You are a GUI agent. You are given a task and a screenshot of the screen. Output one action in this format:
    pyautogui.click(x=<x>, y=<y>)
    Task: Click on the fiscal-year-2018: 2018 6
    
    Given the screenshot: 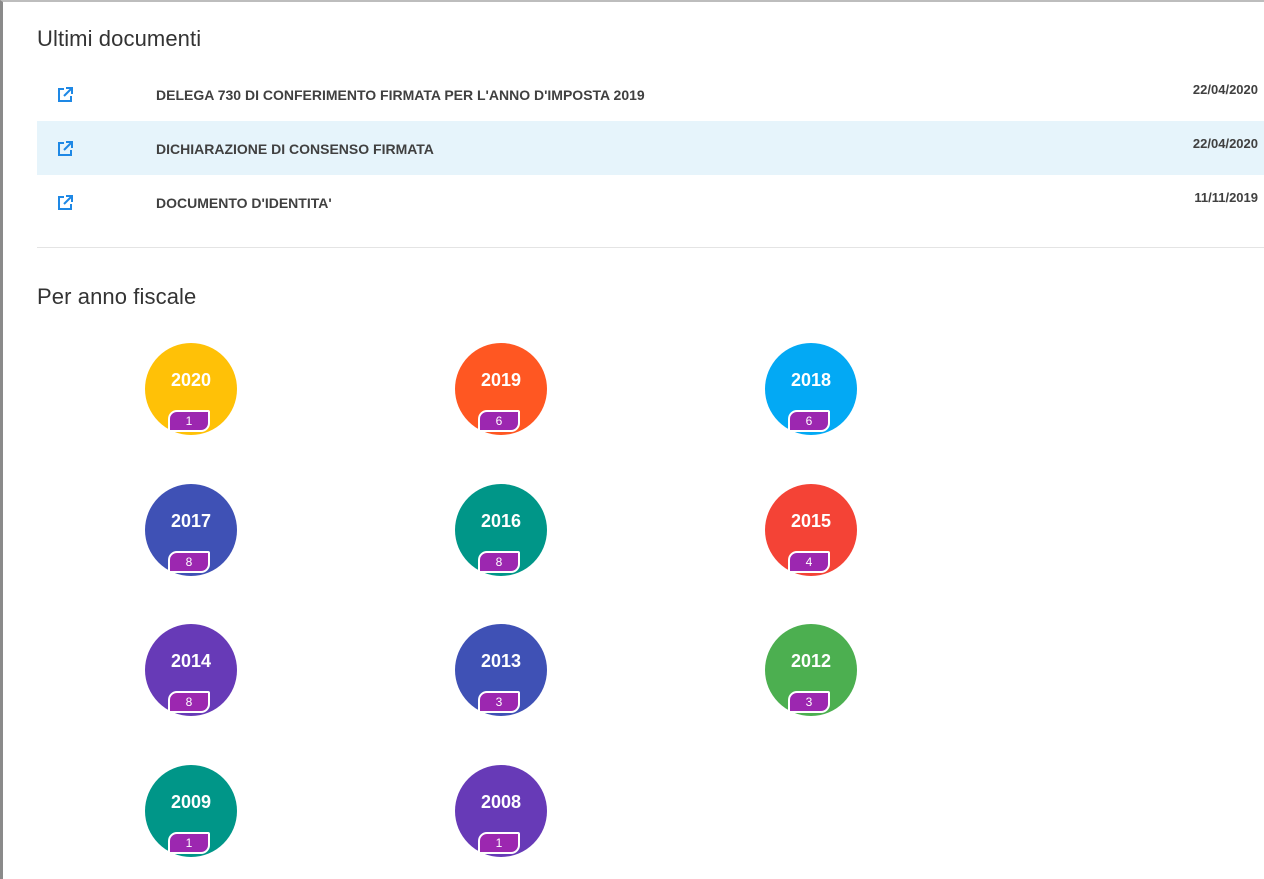 What is the action you would take?
    pyautogui.click(x=811, y=393)
    